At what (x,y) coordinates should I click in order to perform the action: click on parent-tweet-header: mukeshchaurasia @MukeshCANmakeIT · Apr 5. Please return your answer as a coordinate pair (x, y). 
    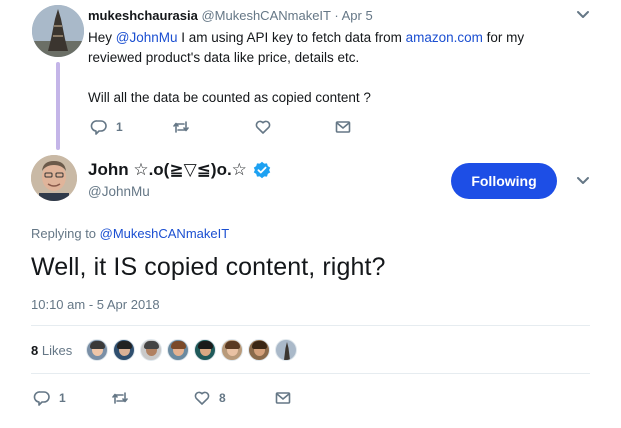
    Looking at the image, I should click on (230, 15).